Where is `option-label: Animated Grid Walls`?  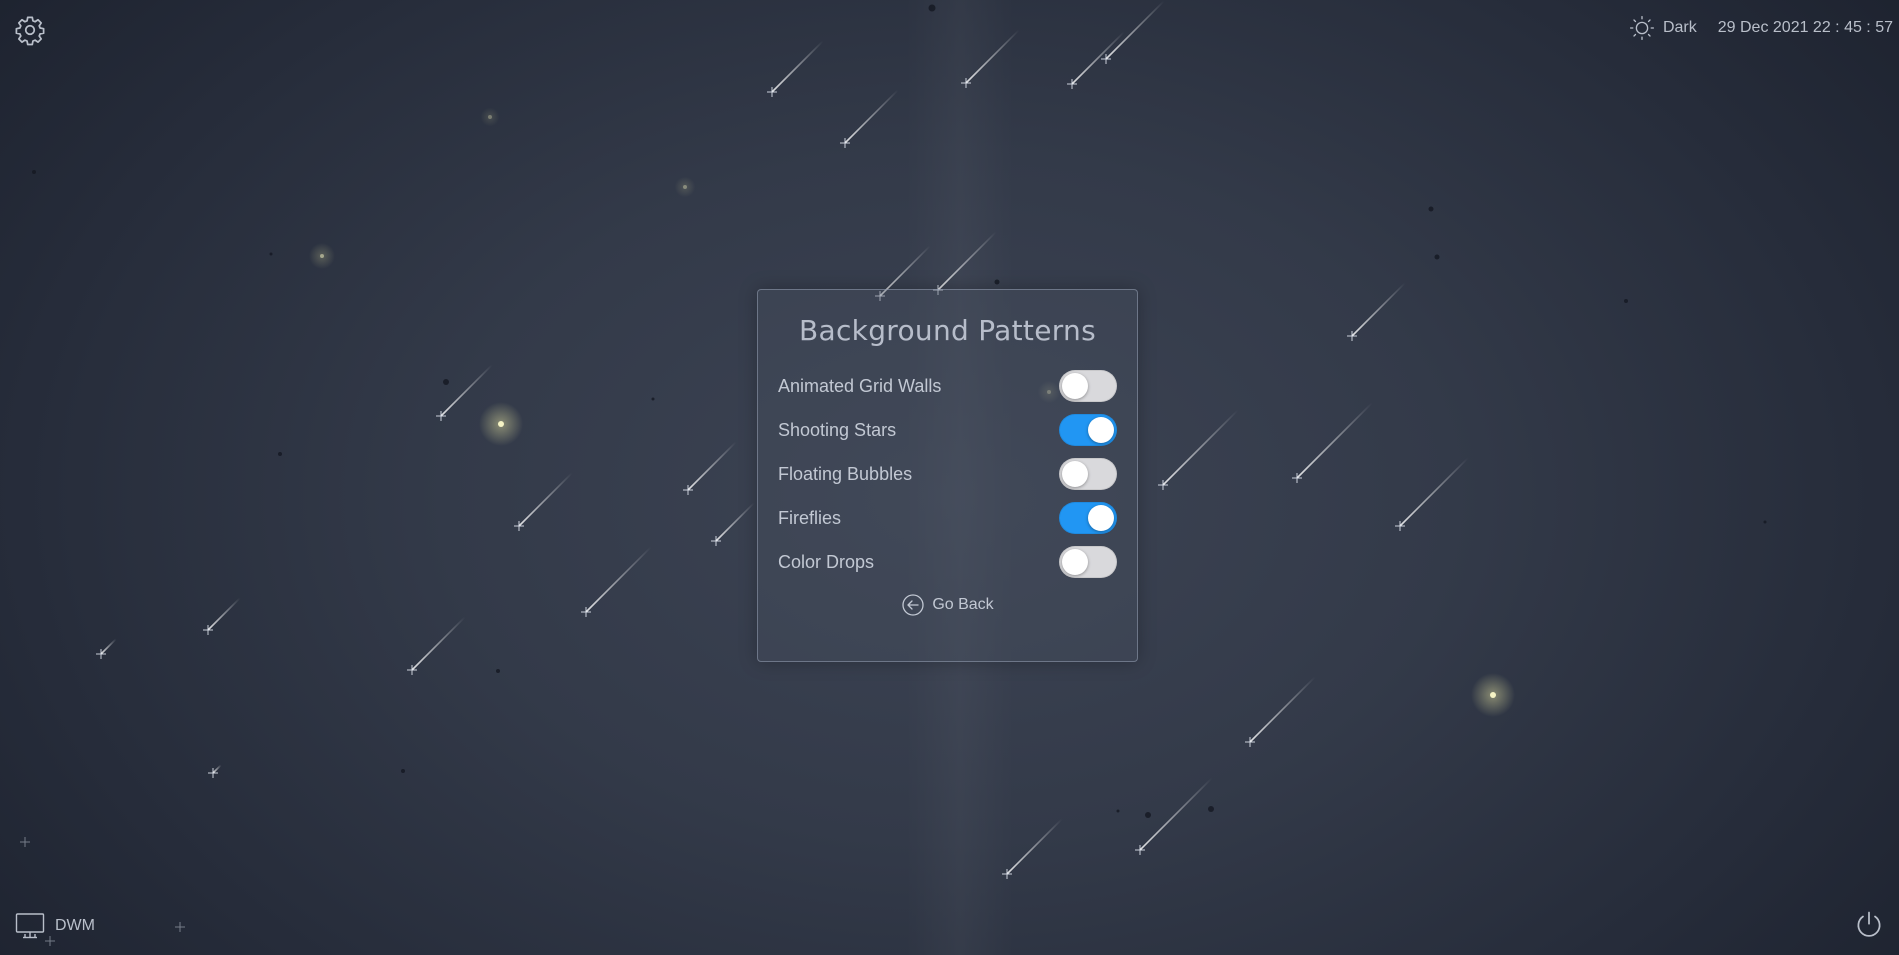 option-label: Animated Grid Walls is located at coordinates (860, 385).